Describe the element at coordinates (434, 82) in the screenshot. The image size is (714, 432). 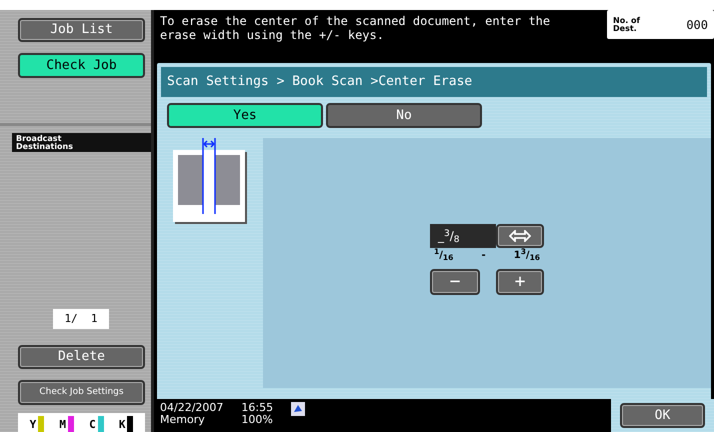
I see `breadcrumb-bar: Scan Settings > Book Scan >Center Erase` at that location.